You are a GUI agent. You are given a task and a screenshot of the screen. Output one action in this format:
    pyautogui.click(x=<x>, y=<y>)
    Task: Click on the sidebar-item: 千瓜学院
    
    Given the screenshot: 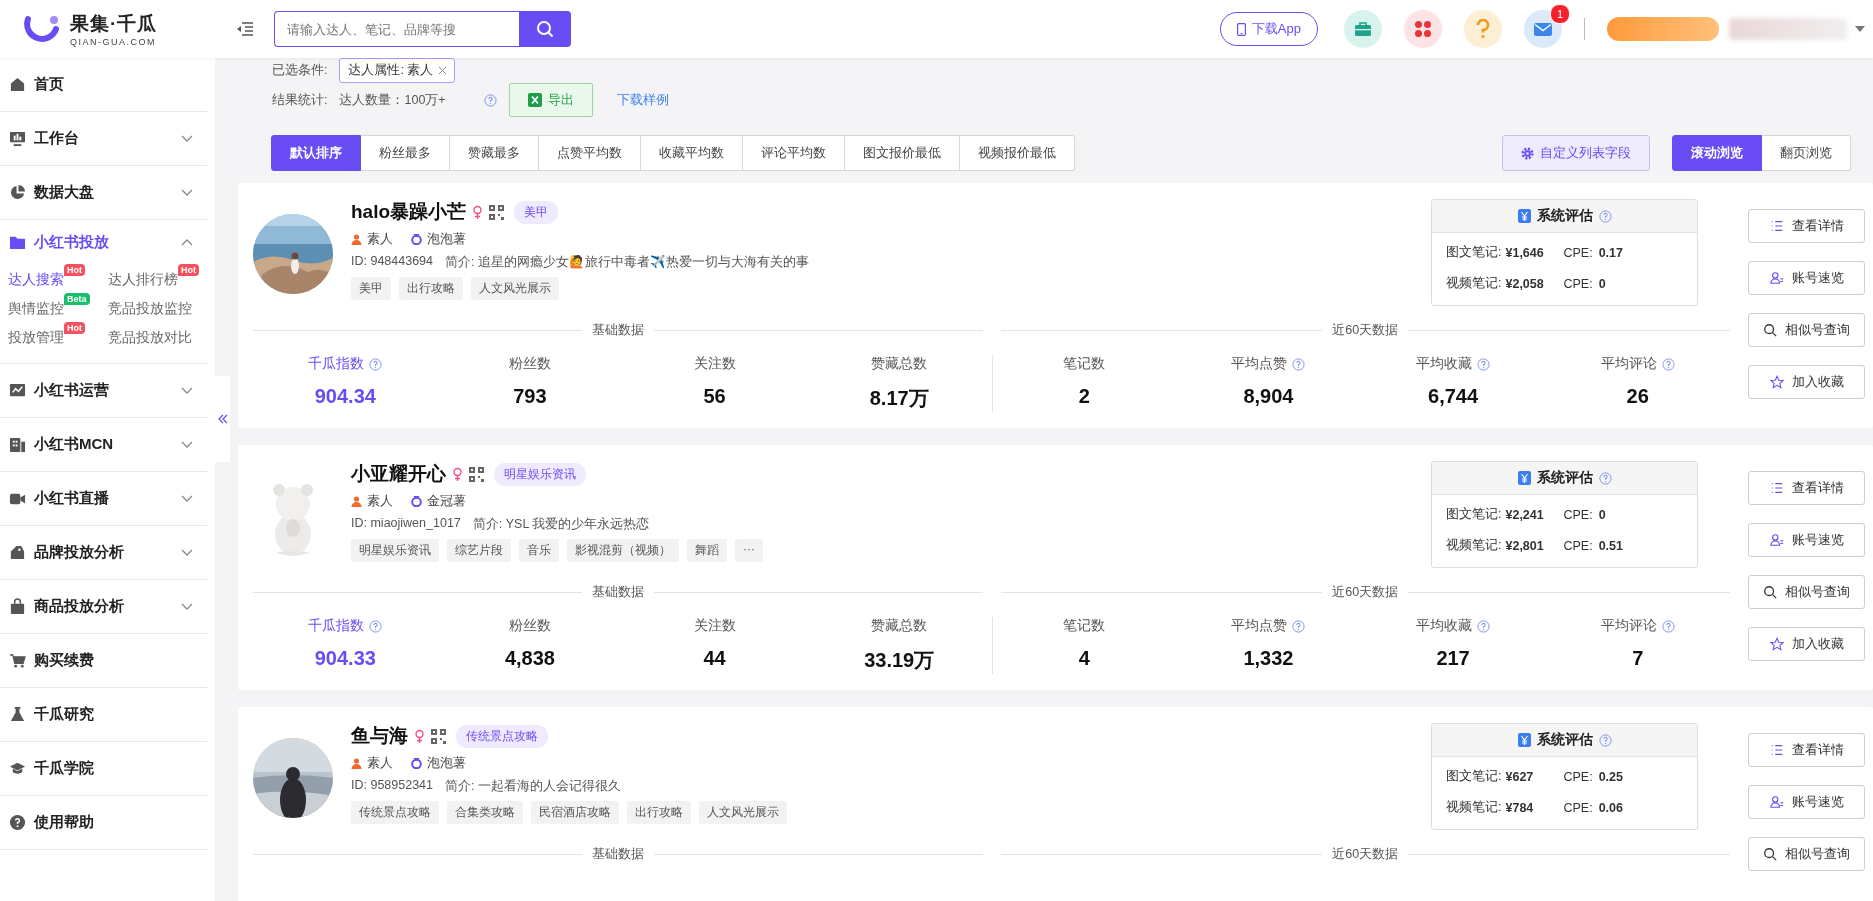 What is the action you would take?
    pyautogui.click(x=103, y=769)
    